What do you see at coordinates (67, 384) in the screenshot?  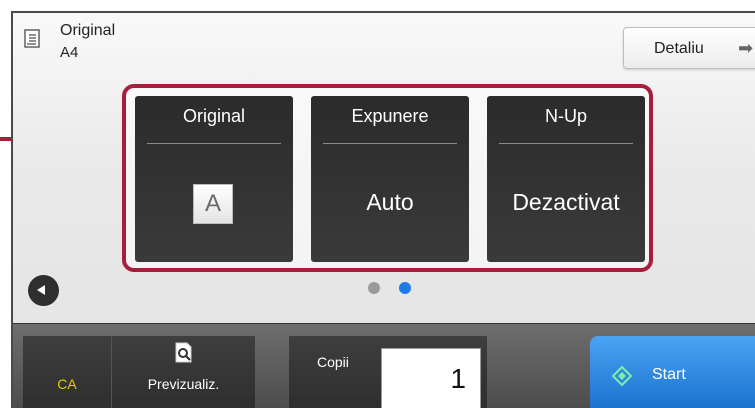 I see `ca-button-label: CA` at bounding box center [67, 384].